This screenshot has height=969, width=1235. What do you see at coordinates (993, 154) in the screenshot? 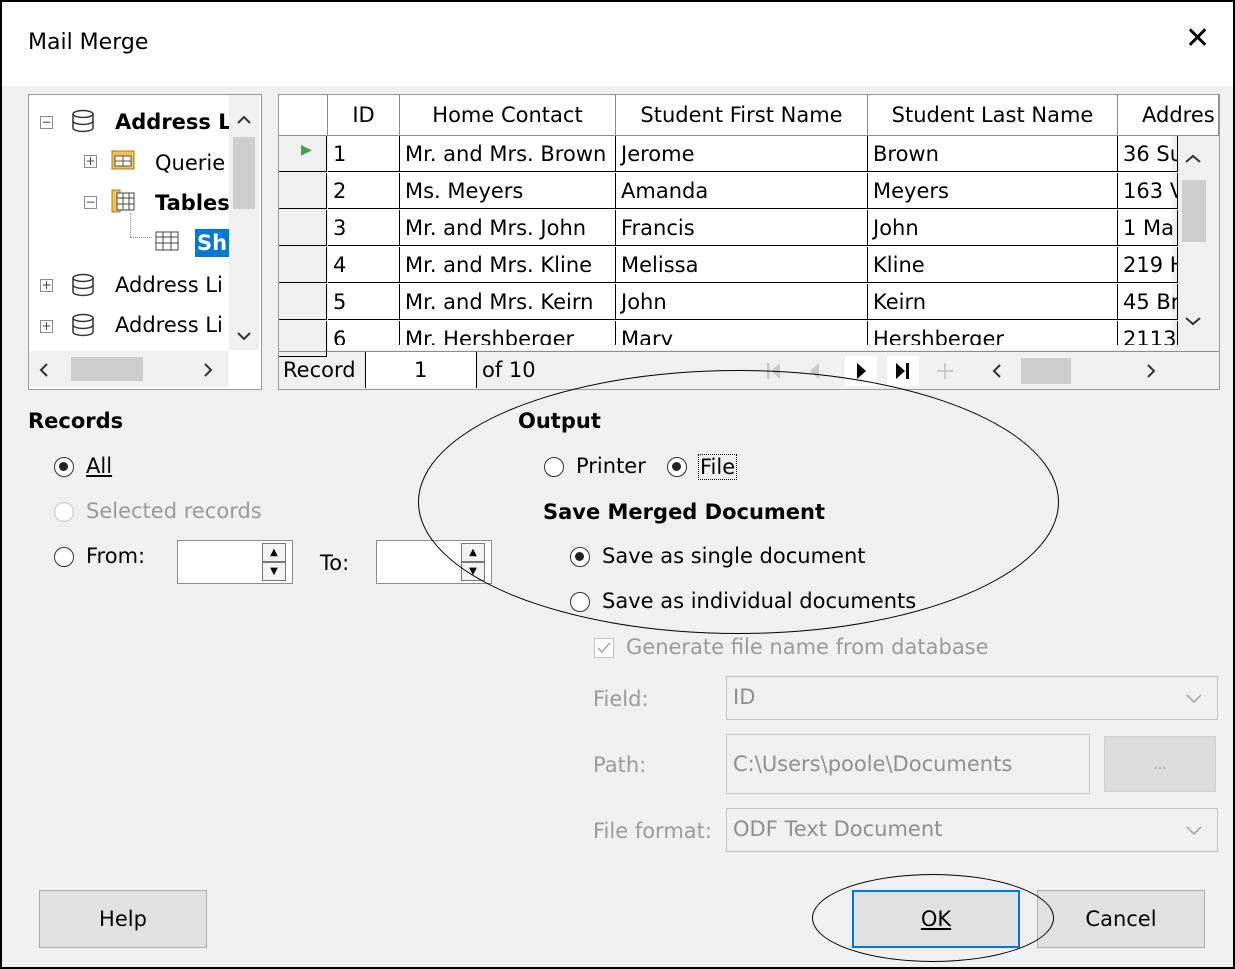
I see `grid-cell: Brown` at bounding box center [993, 154].